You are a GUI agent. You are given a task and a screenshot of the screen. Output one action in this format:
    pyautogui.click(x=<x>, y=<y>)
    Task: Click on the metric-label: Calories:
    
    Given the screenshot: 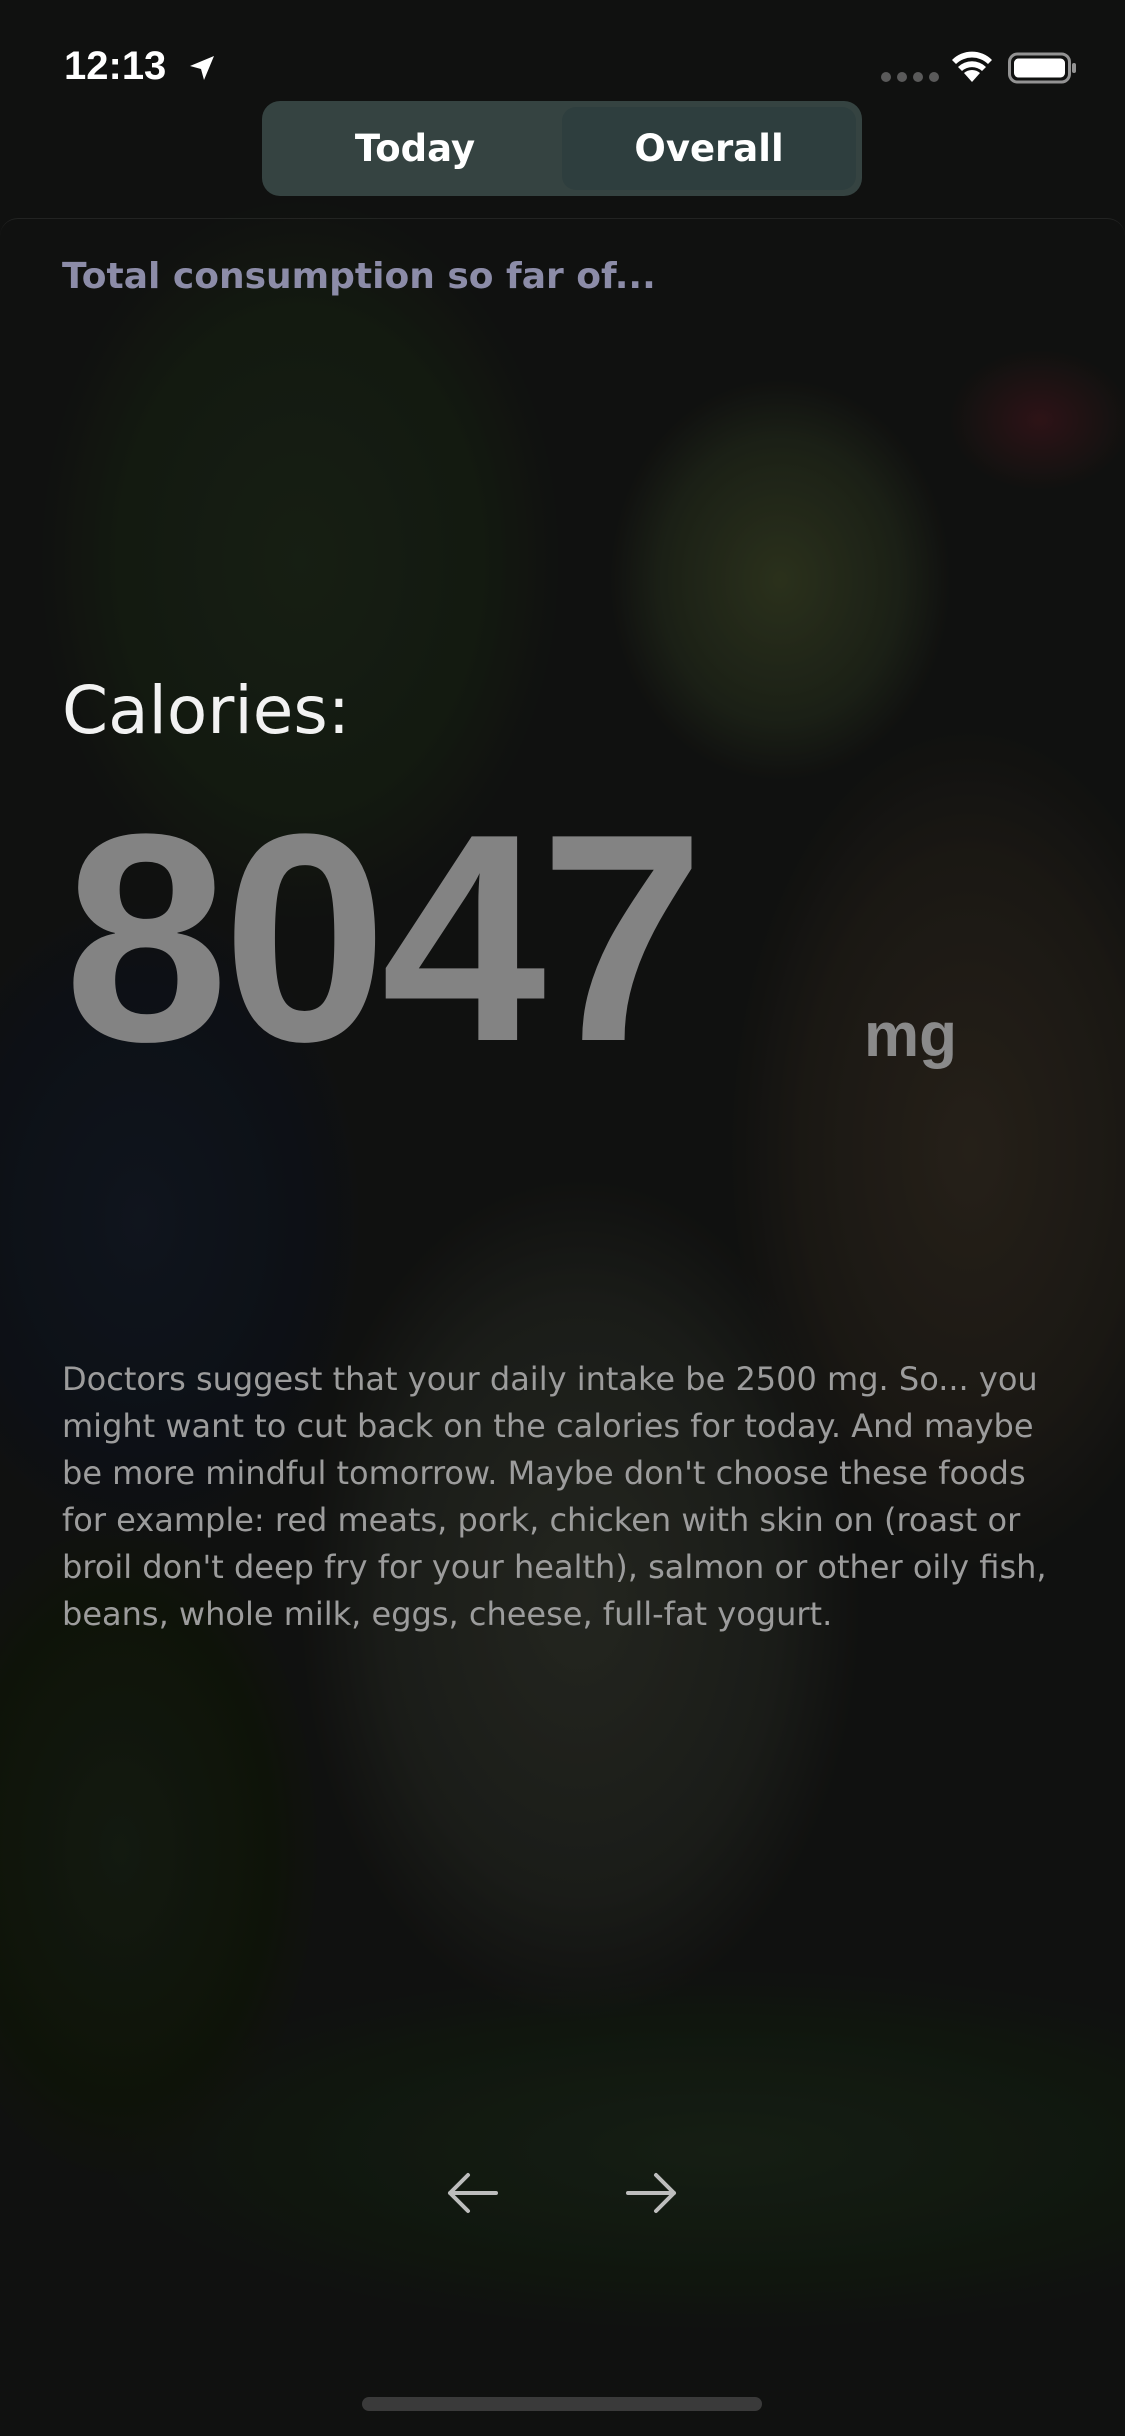 What is the action you would take?
    pyautogui.click(x=206, y=710)
    